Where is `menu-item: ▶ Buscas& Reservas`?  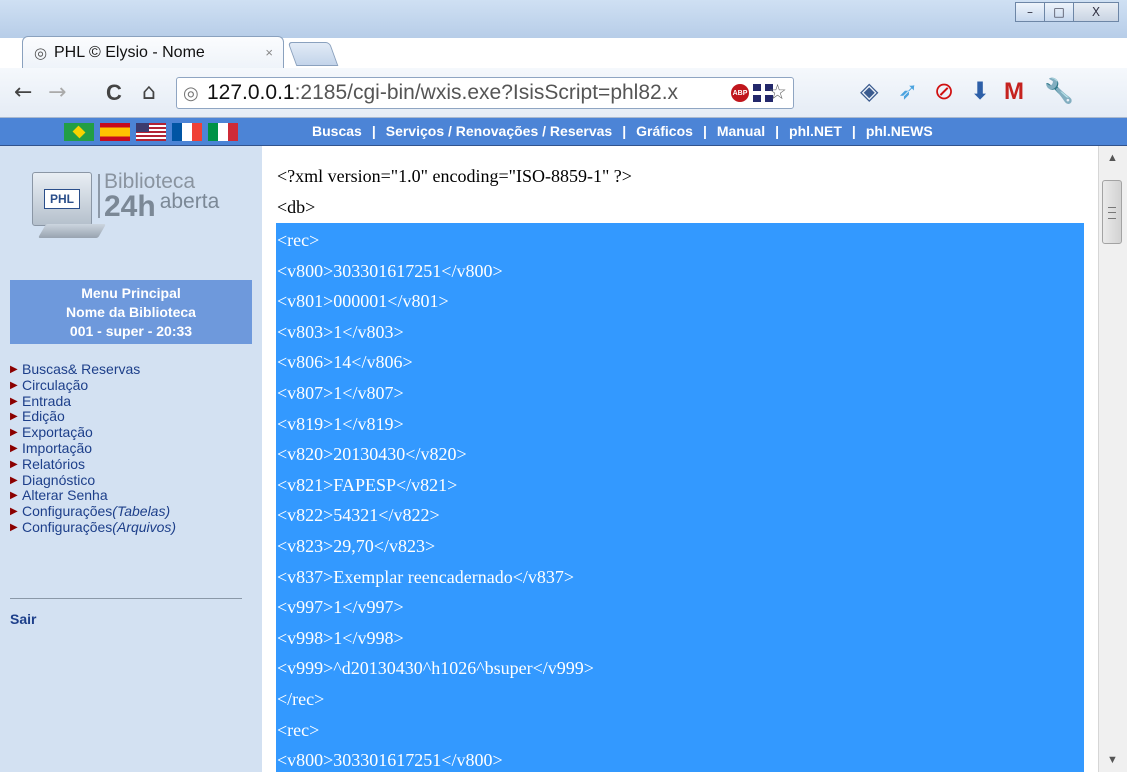 menu-item: ▶ Buscas& Reservas is located at coordinates (131, 369).